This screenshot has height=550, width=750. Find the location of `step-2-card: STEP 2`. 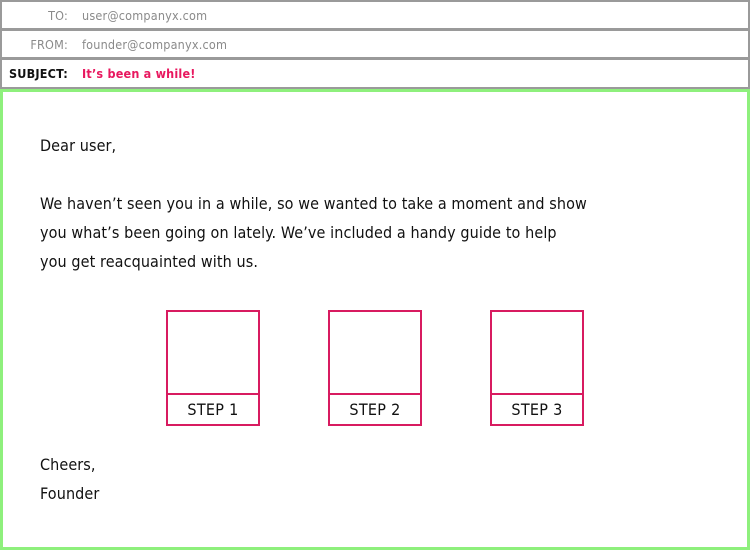

step-2-card: STEP 2 is located at coordinates (375, 368).